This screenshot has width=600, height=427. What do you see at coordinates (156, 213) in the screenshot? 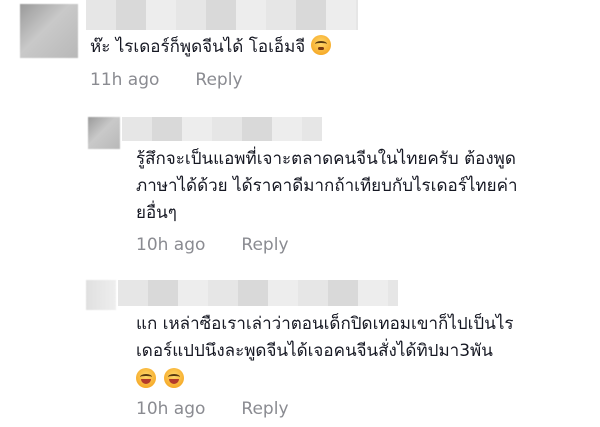
I see `comment-line: ยอื่นๆ` at bounding box center [156, 213].